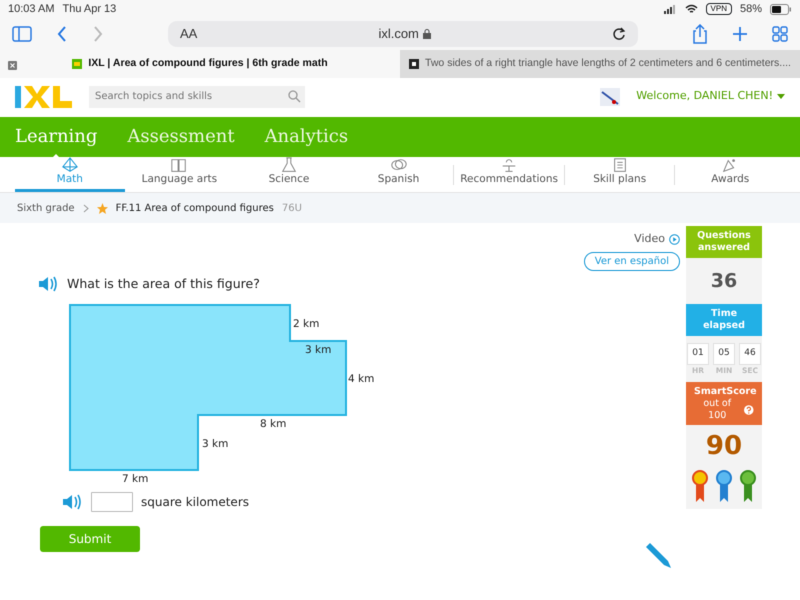  Describe the element at coordinates (399, 174) in the screenshot. I see `subject-tab: Spanish` at that location.